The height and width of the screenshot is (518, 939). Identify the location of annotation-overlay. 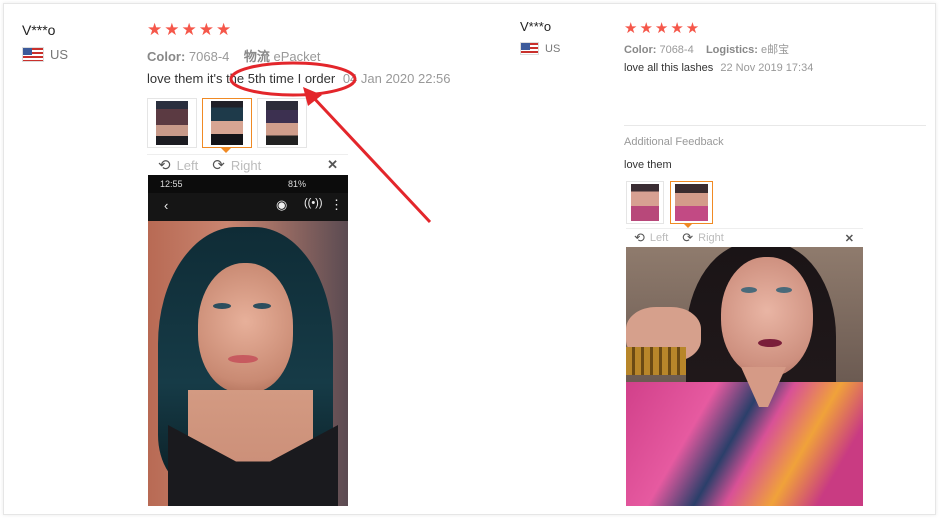
(330, 142).